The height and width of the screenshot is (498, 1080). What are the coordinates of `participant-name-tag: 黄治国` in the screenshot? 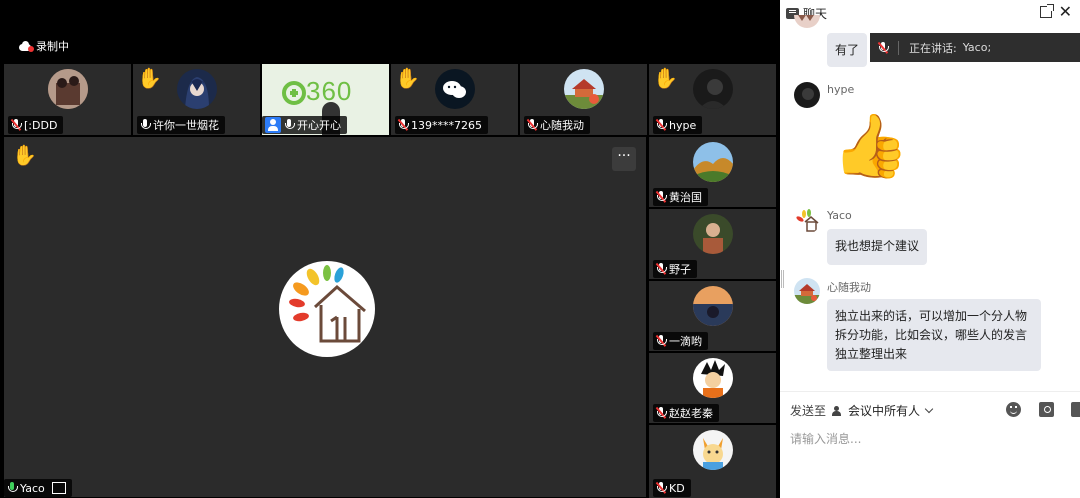 It's located at (680, 197).